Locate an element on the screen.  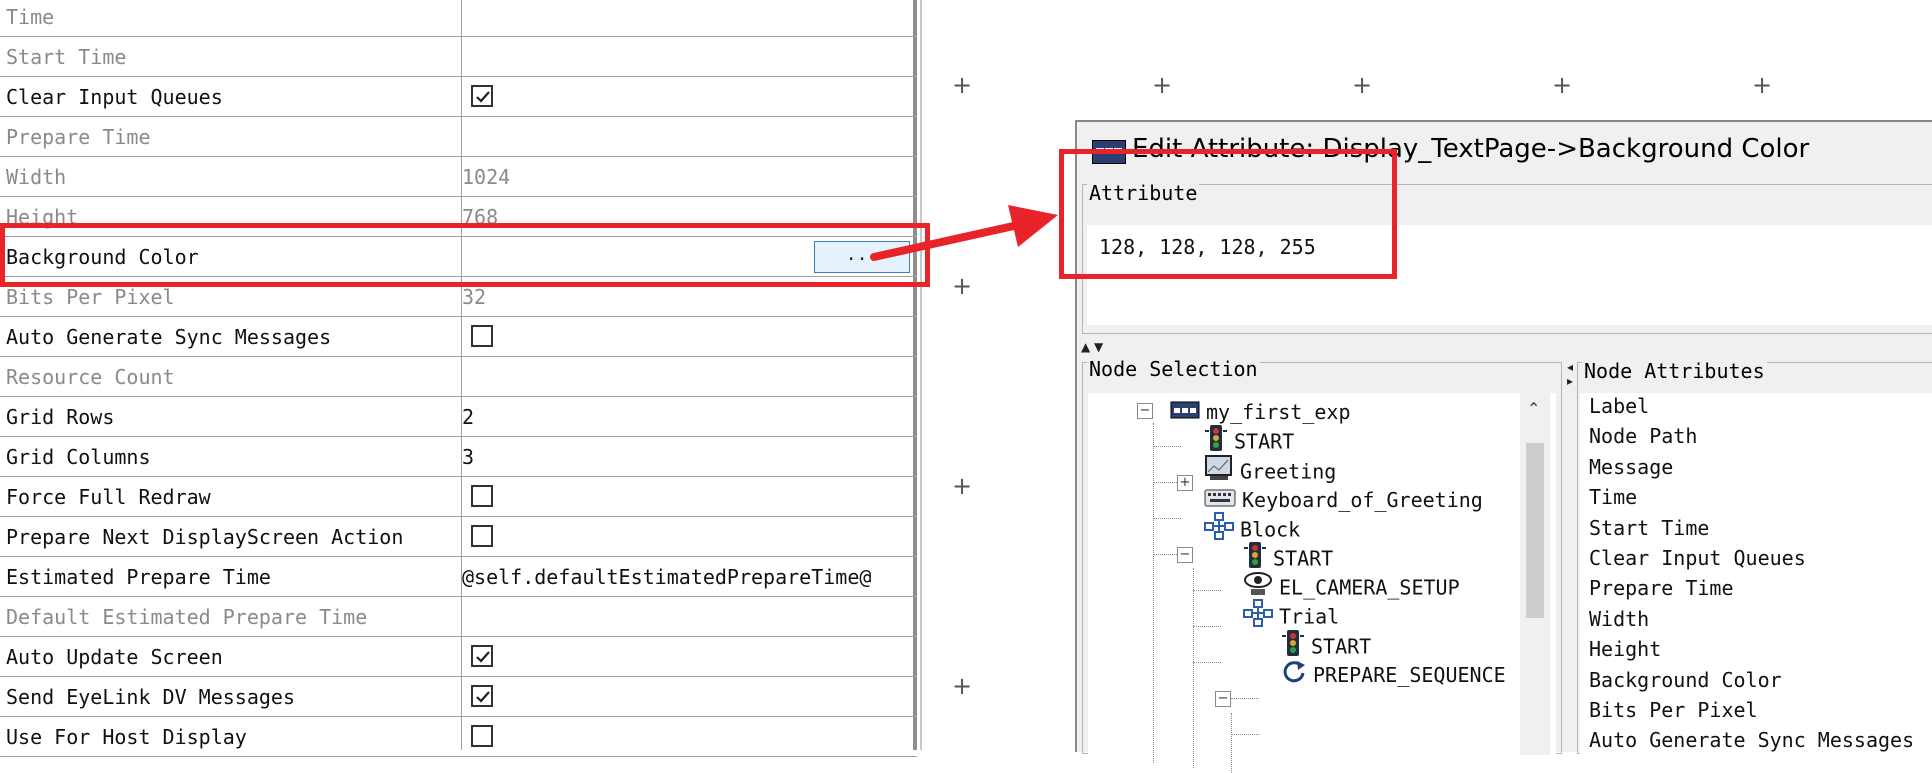
node-attribute-item: Width is located at coordinates (1619, 619).